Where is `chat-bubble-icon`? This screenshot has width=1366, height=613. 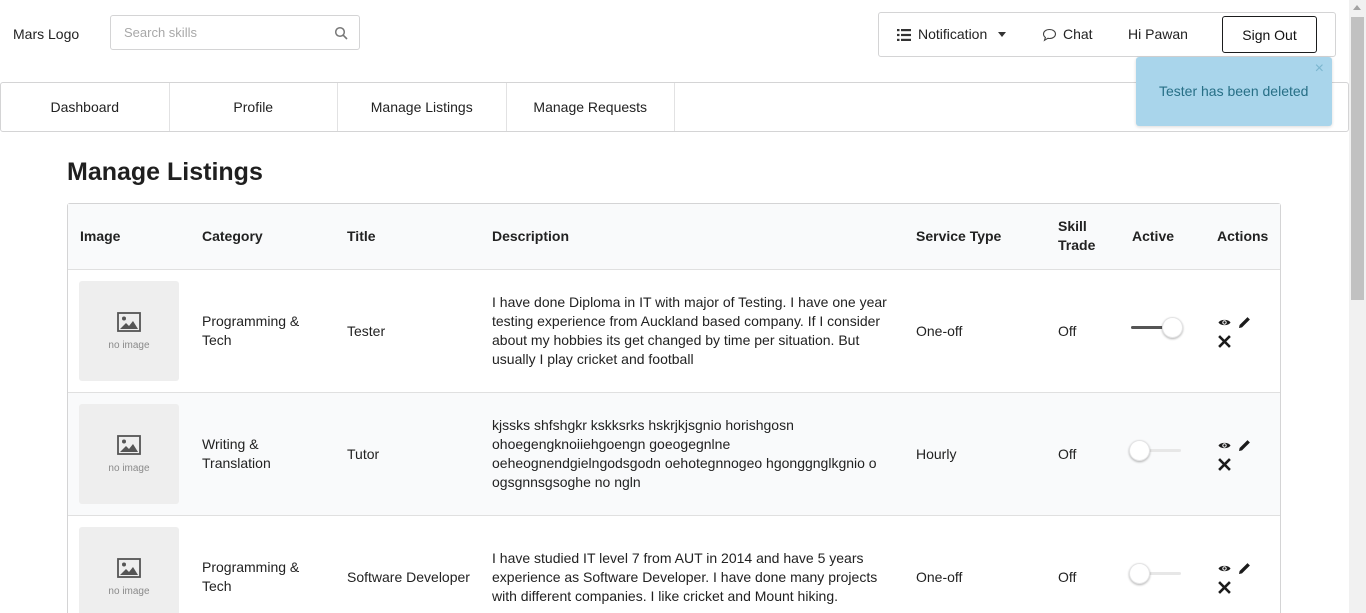 chat-bubble-icon is located at coordinates (1049, 35).